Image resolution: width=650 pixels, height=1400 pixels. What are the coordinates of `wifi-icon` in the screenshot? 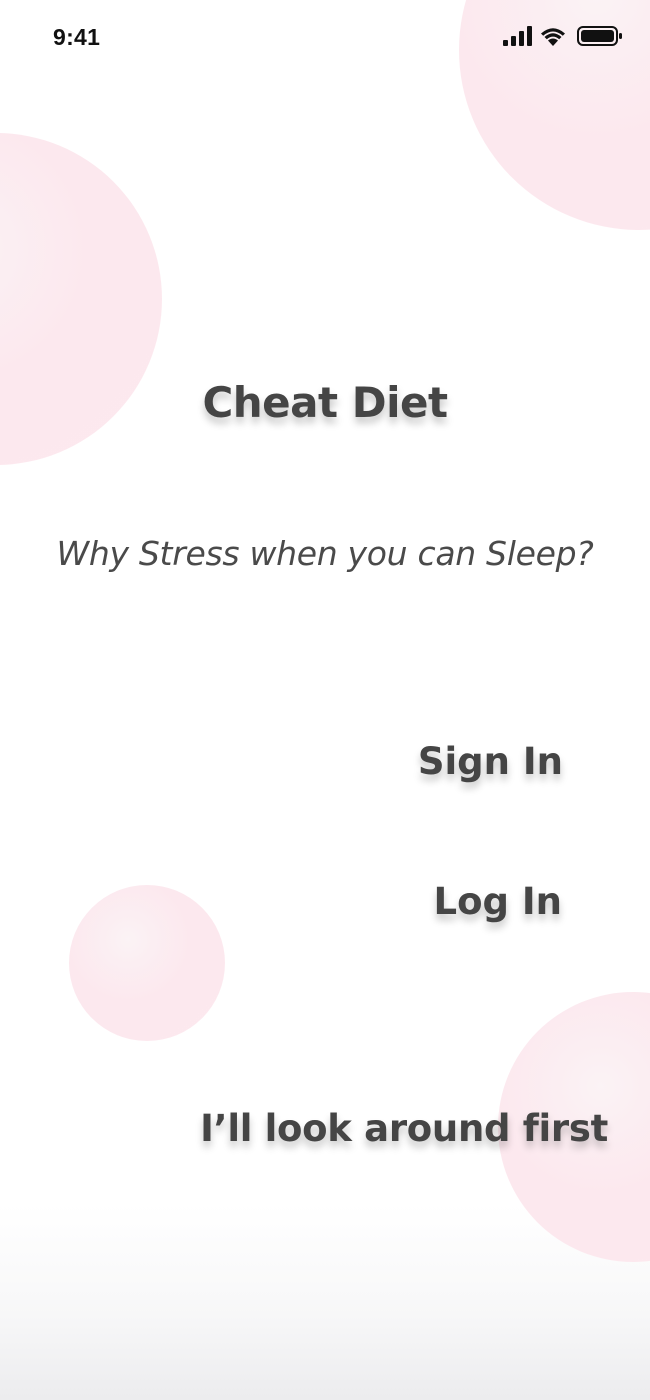 It's located at (553, 37).